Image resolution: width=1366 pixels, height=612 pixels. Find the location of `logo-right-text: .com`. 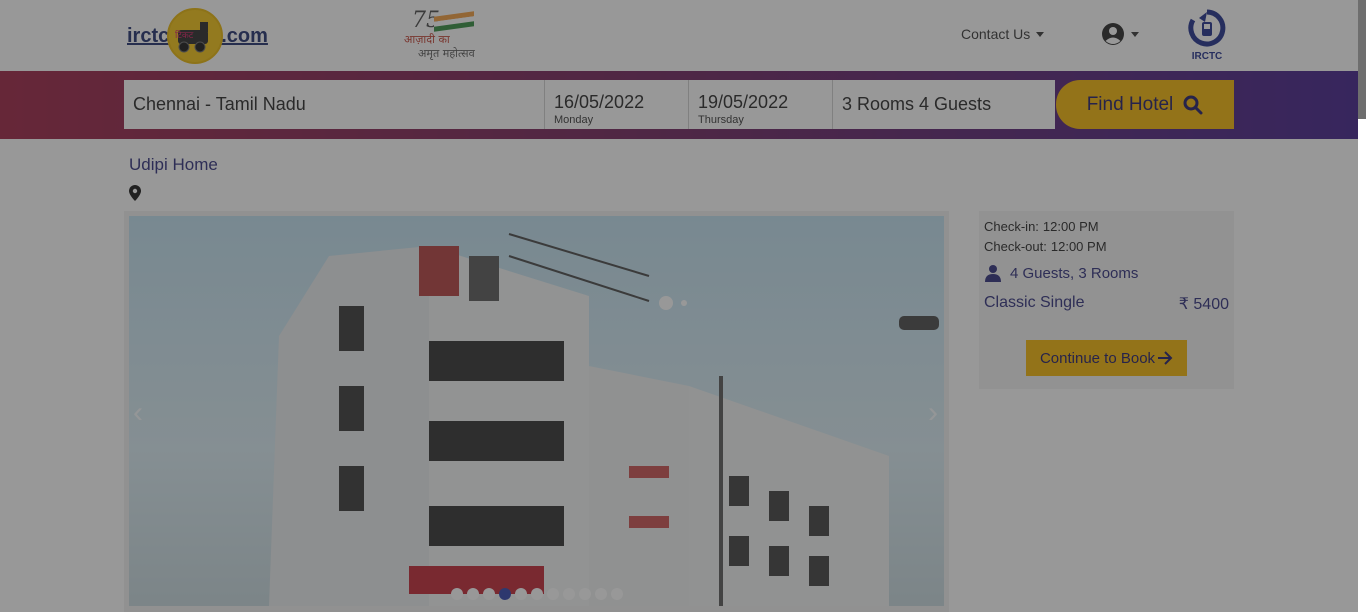

logo-right-text: .com is located at coordinates (244, 35).